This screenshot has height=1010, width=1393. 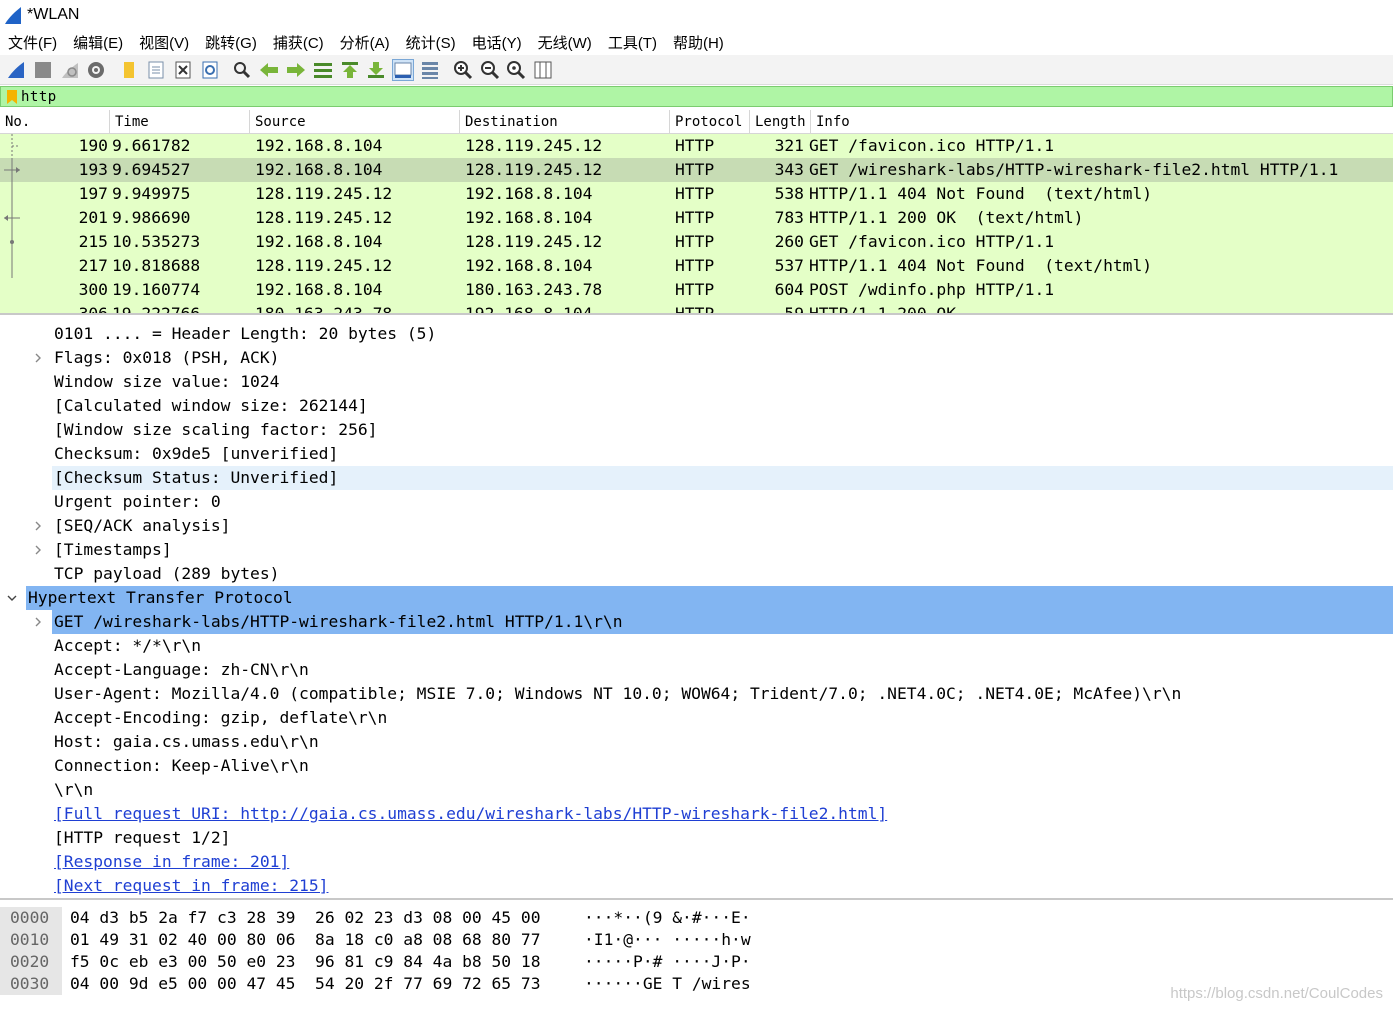 I want to click on detail-row: TCP payload (289 bytes), so click(x=696, y=574).